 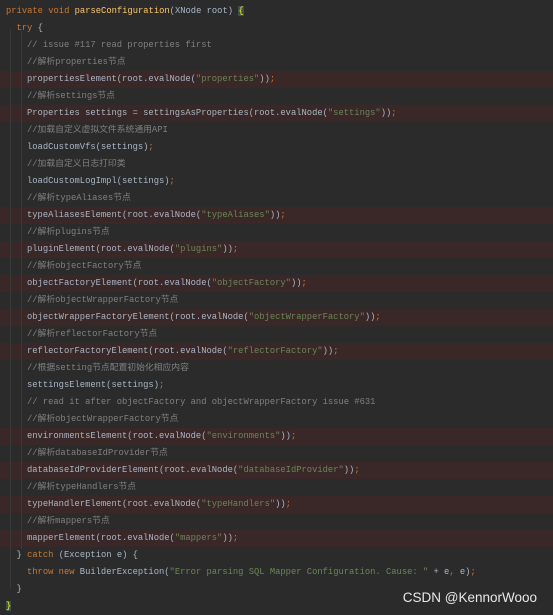 What do you see at coordinates (43, 555) in the screenshot?
I see `keyword: catch` at bounding box center [43, 555].